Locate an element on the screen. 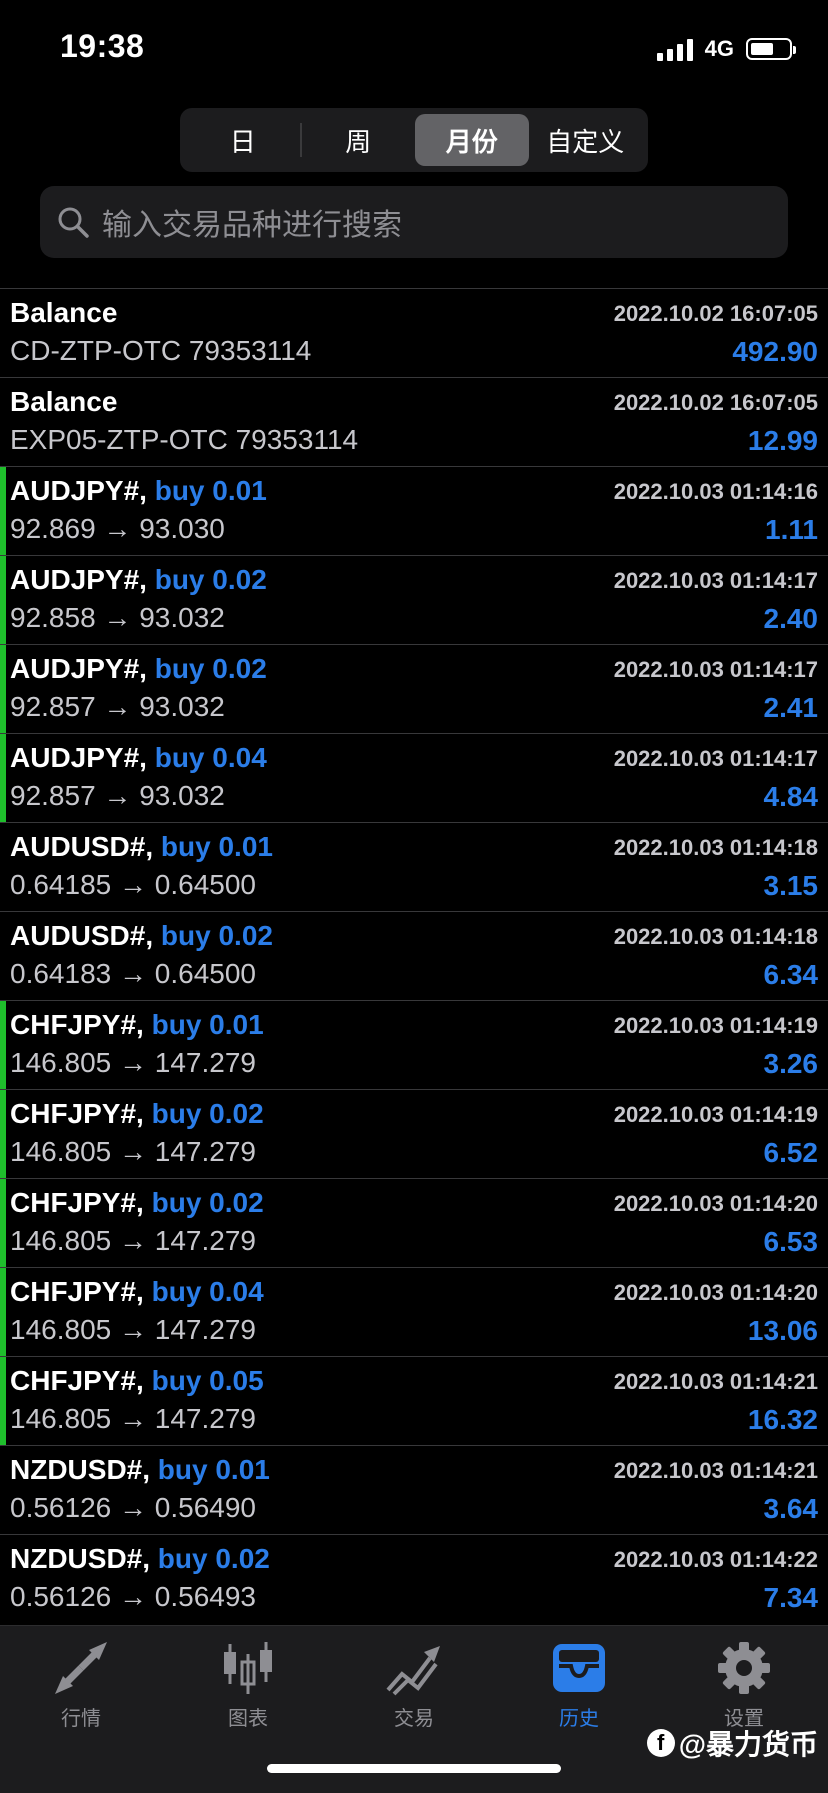 The height and width of the screenshot is (1793, 828). row-profit: 7.34 is located at coordinates (791, 1597).